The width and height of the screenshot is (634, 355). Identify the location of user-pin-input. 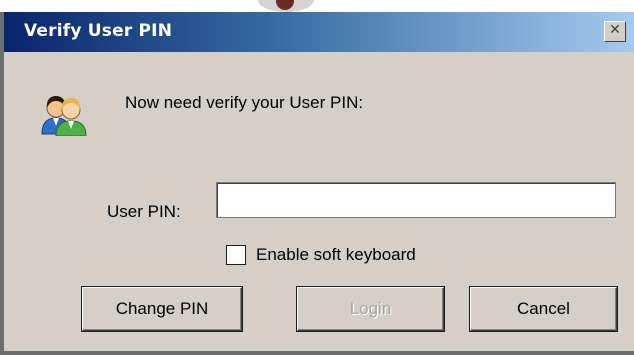
(416, 200).